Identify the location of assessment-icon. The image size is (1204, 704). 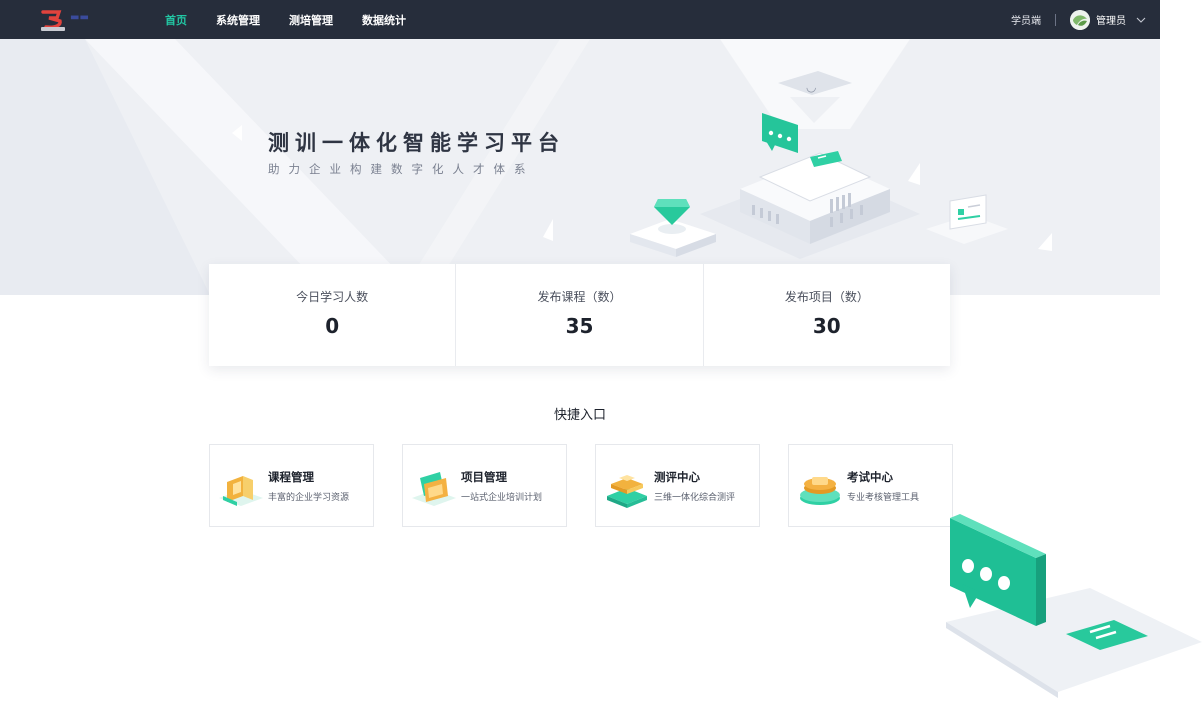
(627, 491).